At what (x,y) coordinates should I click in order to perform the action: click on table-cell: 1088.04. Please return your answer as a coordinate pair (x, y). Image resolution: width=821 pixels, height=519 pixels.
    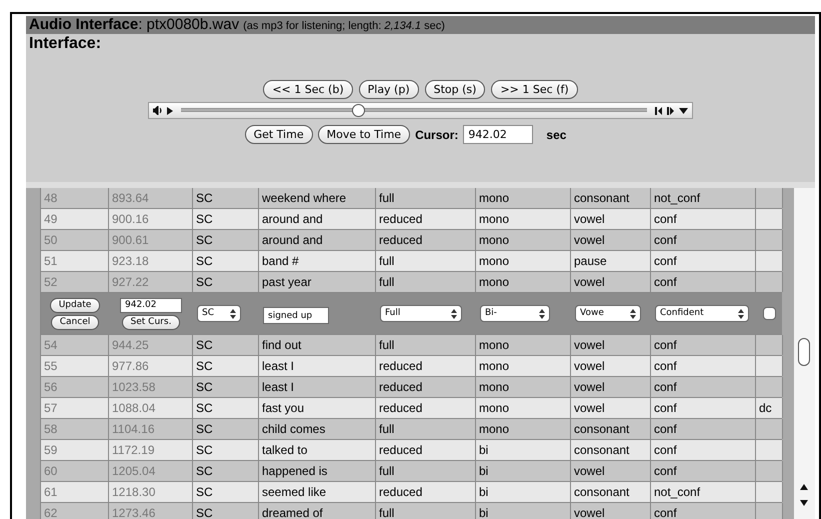
    Looking at the image, I should click on (151, 408).